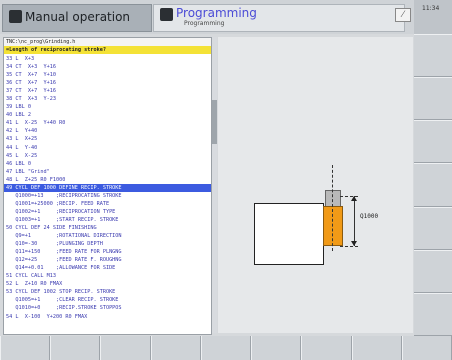  Describe the element at coordinates (107, 50) in the screenshot. I see `dialog-prompt: =Length of reciprocating stroke?` at that location.